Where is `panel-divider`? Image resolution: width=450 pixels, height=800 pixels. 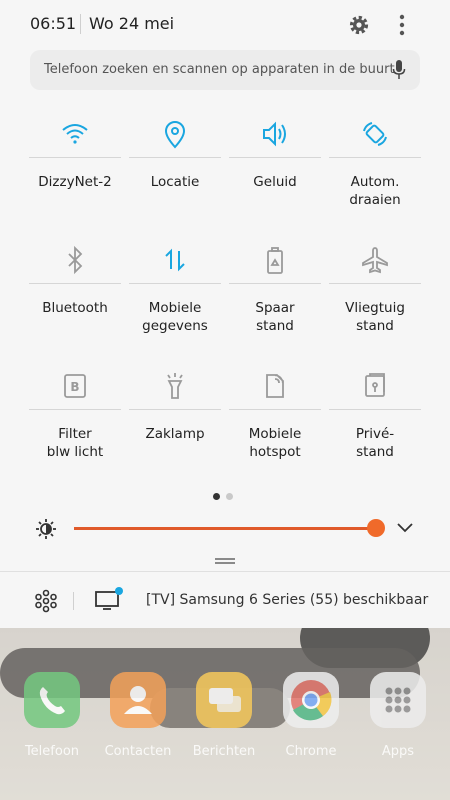 panel-divider is located at coordinates (225, 571).